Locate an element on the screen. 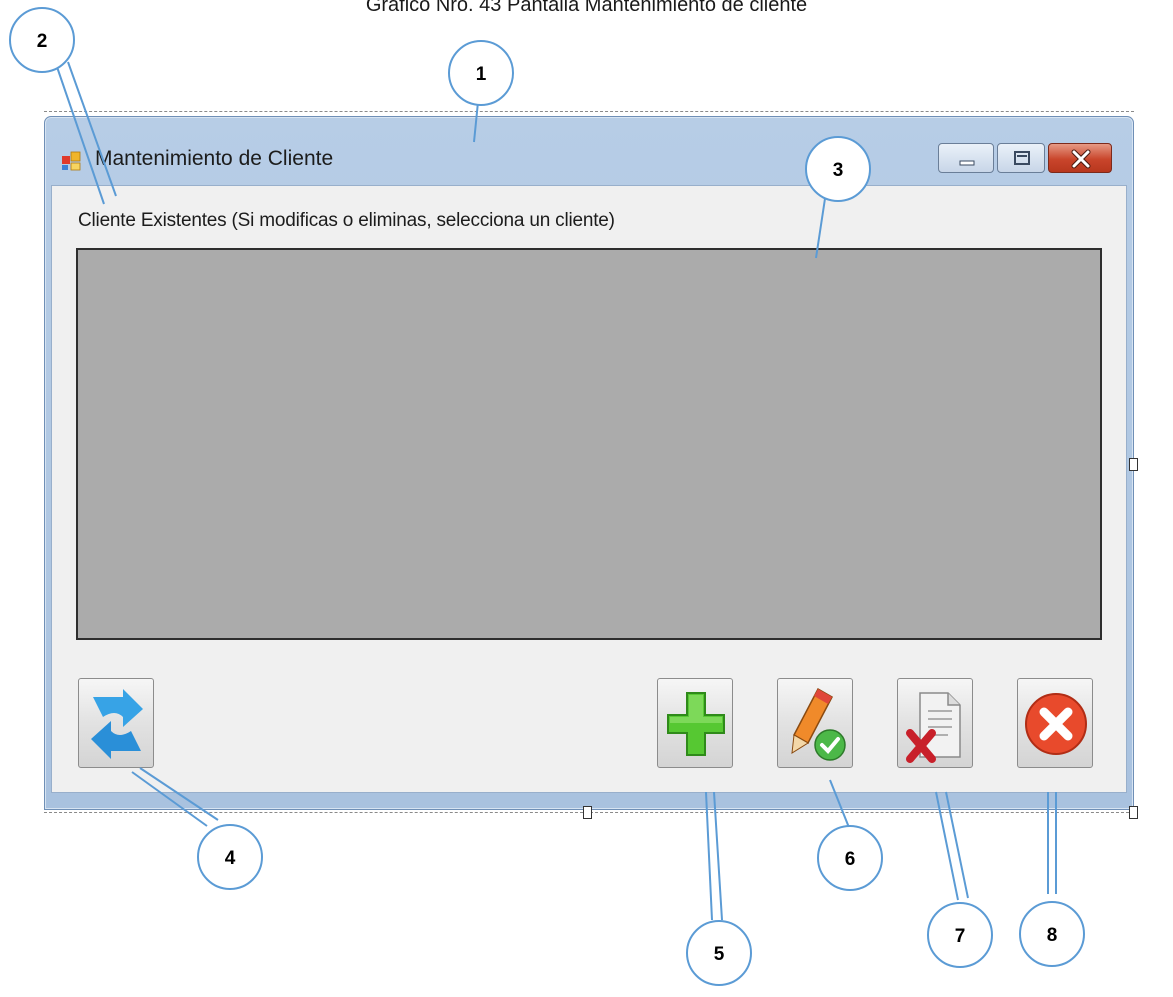 The width and height of the screenshot is (1173, 997). callout-1-pointer is located at coordinates (476, 122).